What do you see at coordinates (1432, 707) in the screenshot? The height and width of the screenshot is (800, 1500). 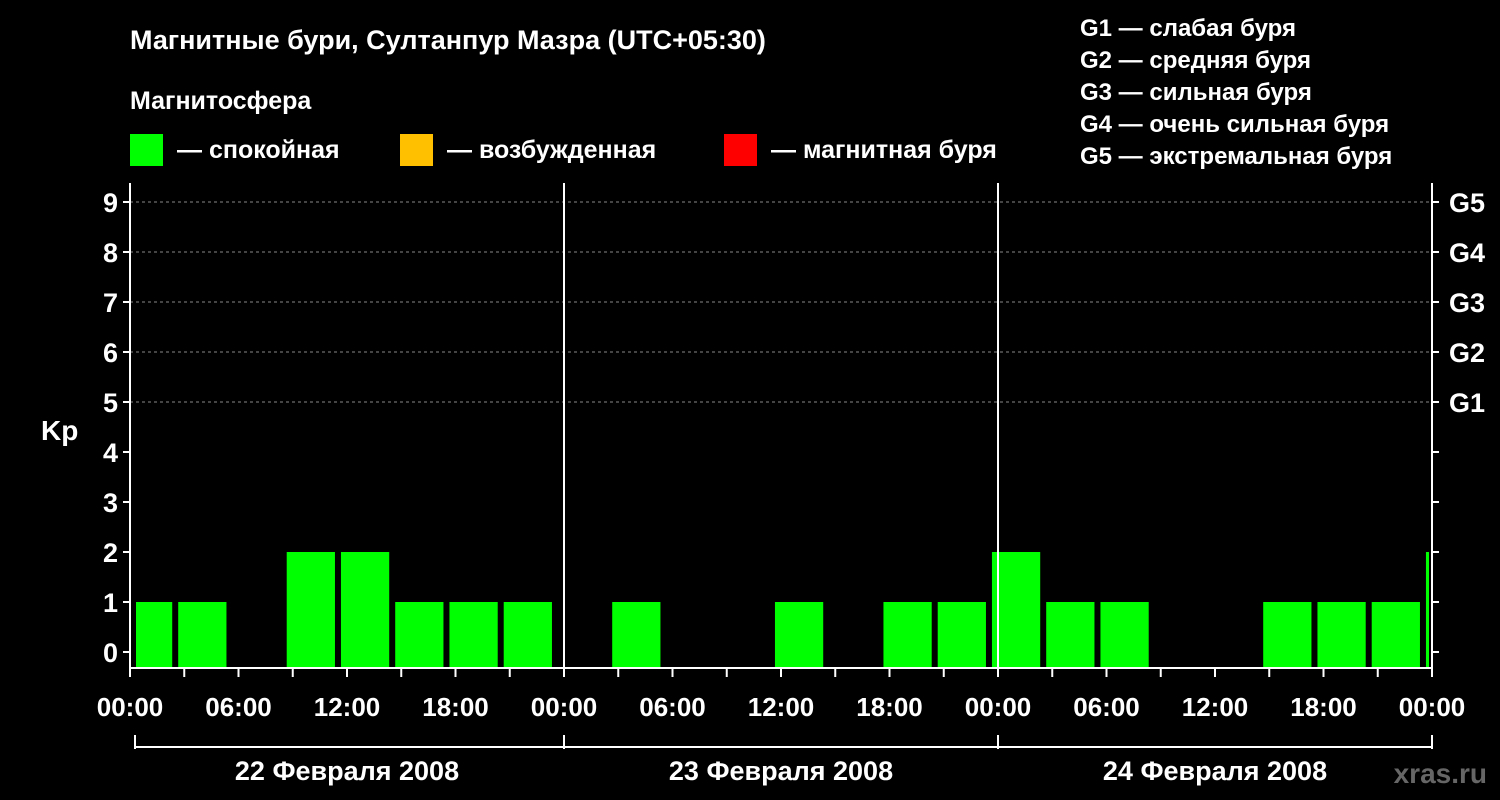 I see `x-tick-label-12: 00:00` at bounding box center [1432, 707].